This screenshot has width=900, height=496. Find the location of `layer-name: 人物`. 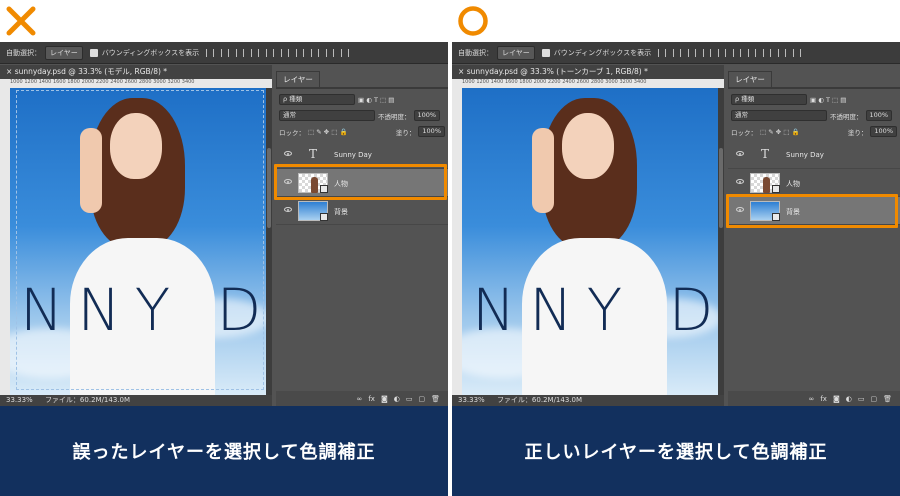

layer-name: 人物 is located at coordinates (793, 184).